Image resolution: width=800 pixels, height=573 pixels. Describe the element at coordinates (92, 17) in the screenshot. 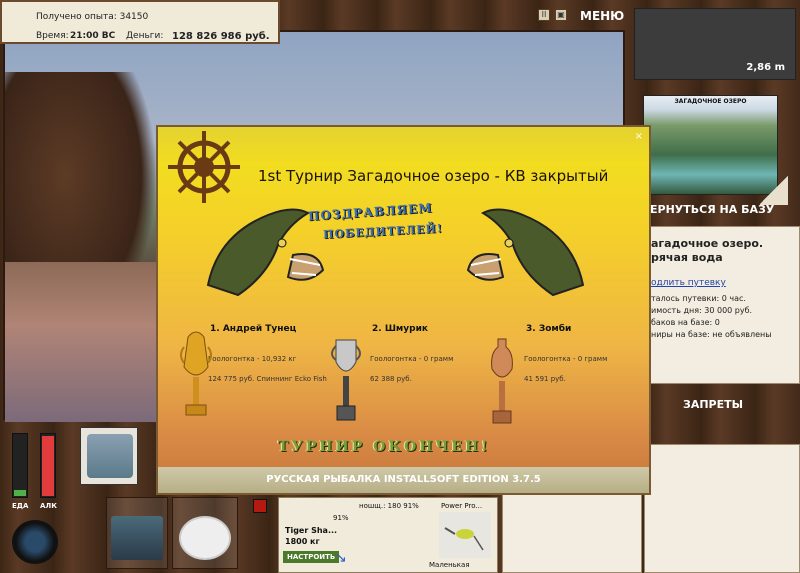

I see `experience-text: Получено опыта: 34150` at that location.